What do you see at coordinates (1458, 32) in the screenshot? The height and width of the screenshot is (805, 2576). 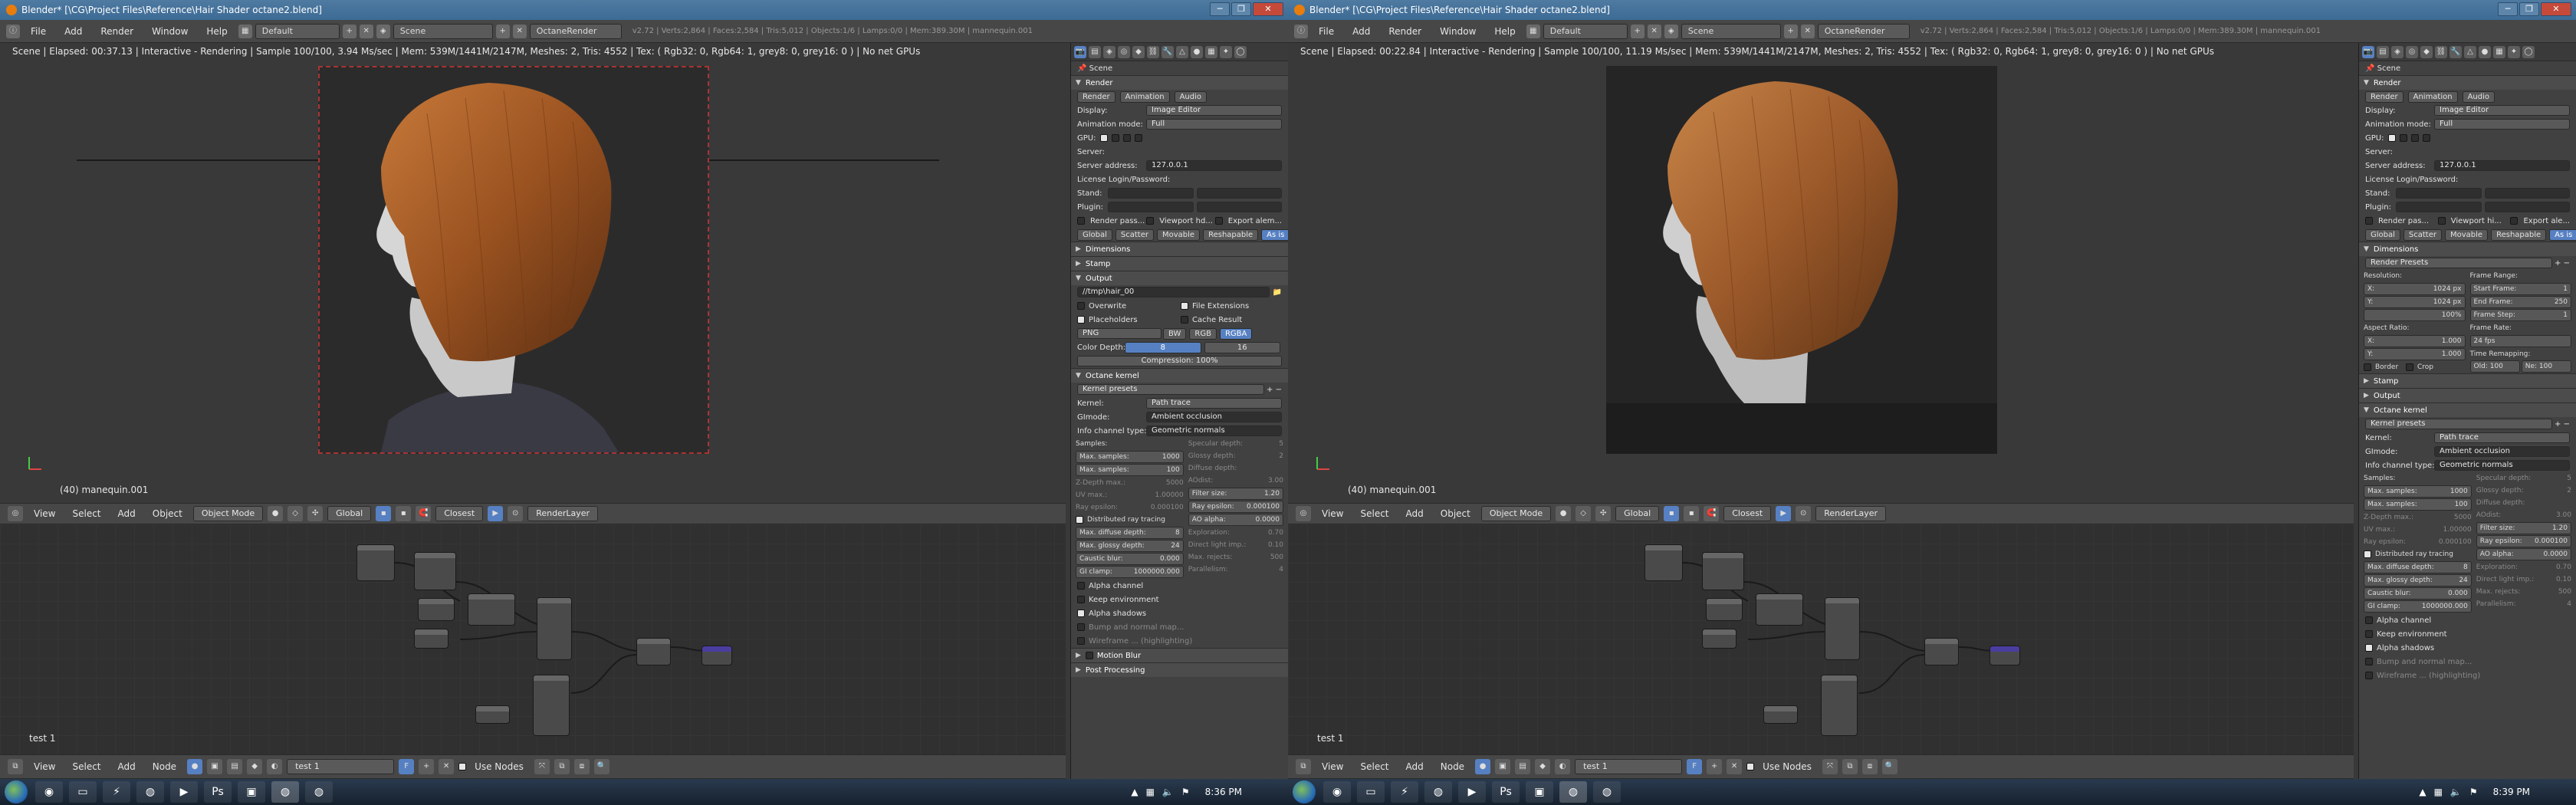 I see `menu-window: Window` at bounding box center [1458, 32].